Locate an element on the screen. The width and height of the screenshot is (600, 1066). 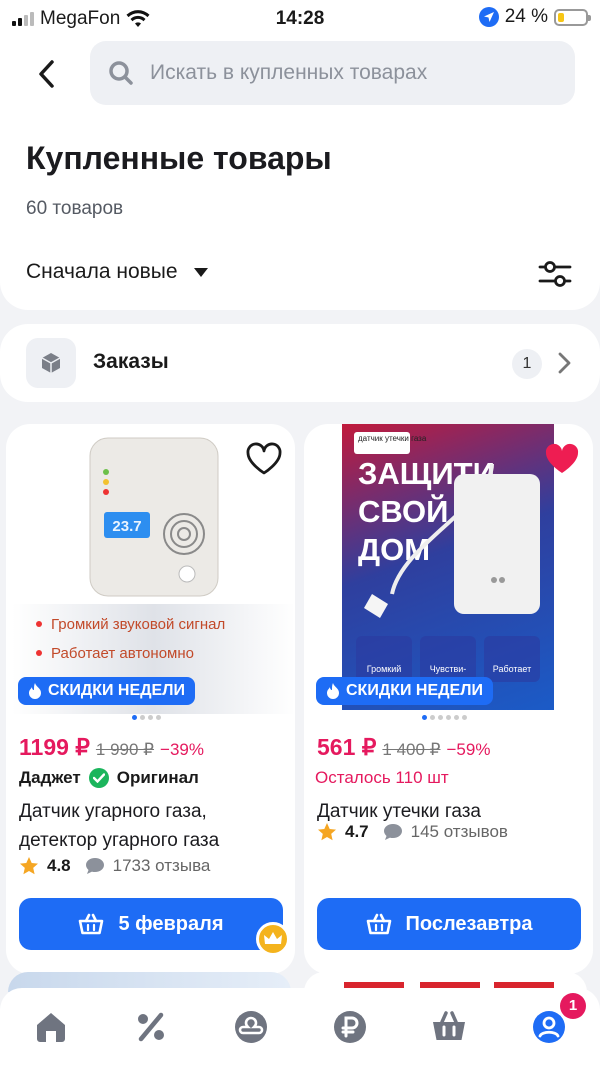
tab-catalog is located at coordinates (251, 1027).